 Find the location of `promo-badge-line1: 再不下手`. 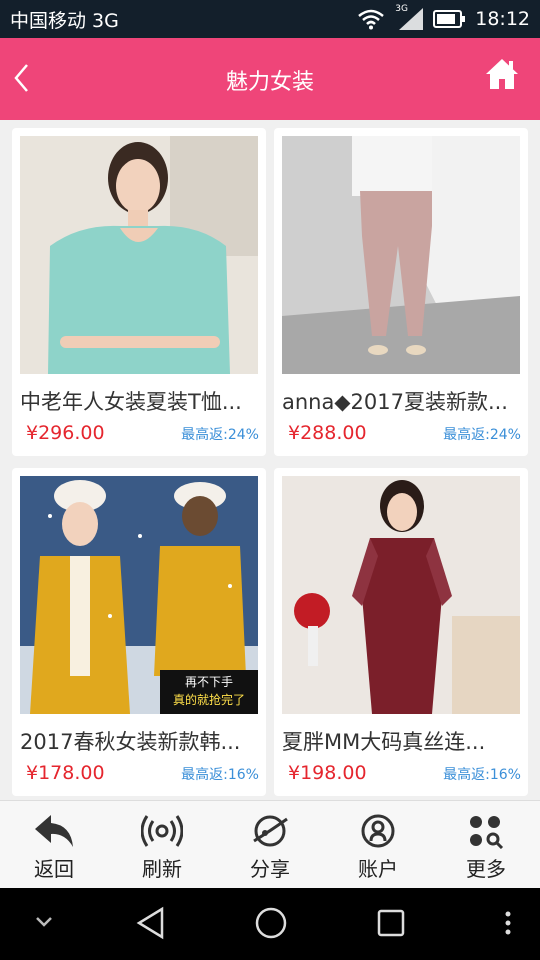

promo-badge-line1: 再不下手 is located at coordinates (208, 682).